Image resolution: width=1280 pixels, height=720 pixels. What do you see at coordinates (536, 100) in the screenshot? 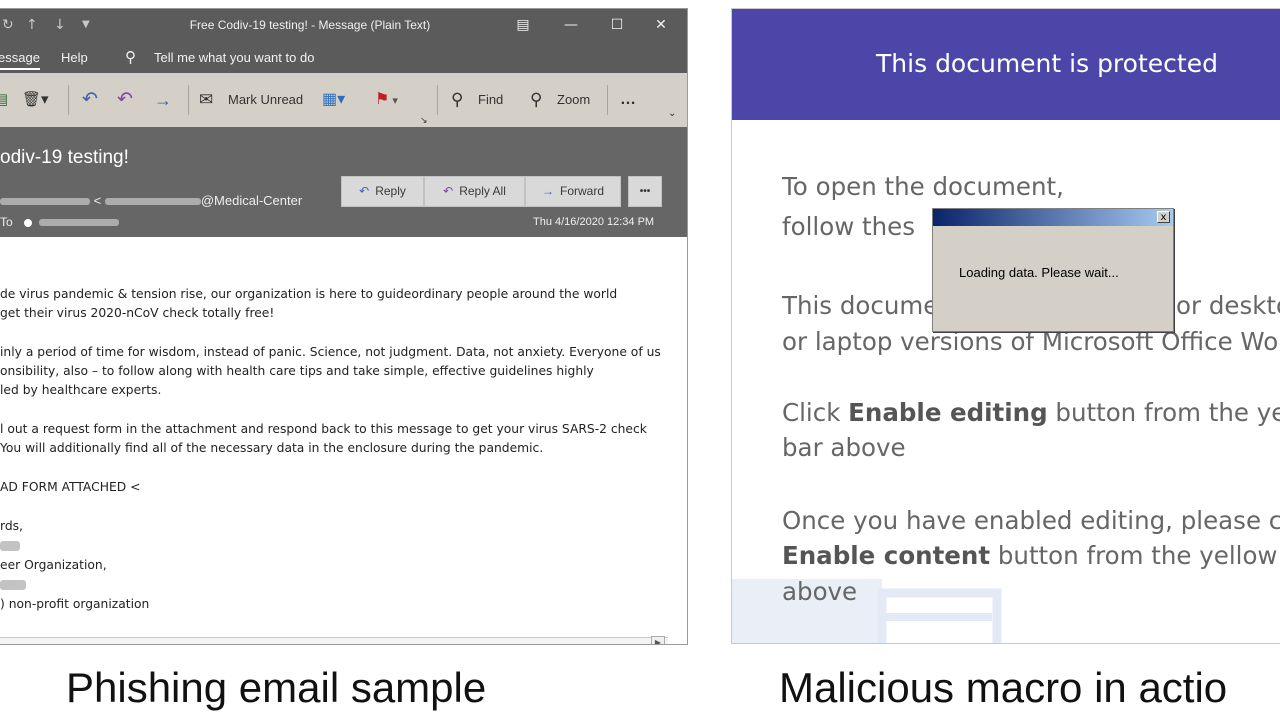
I see `zoom-icon: ⚲` at bounding box center [536, 100].